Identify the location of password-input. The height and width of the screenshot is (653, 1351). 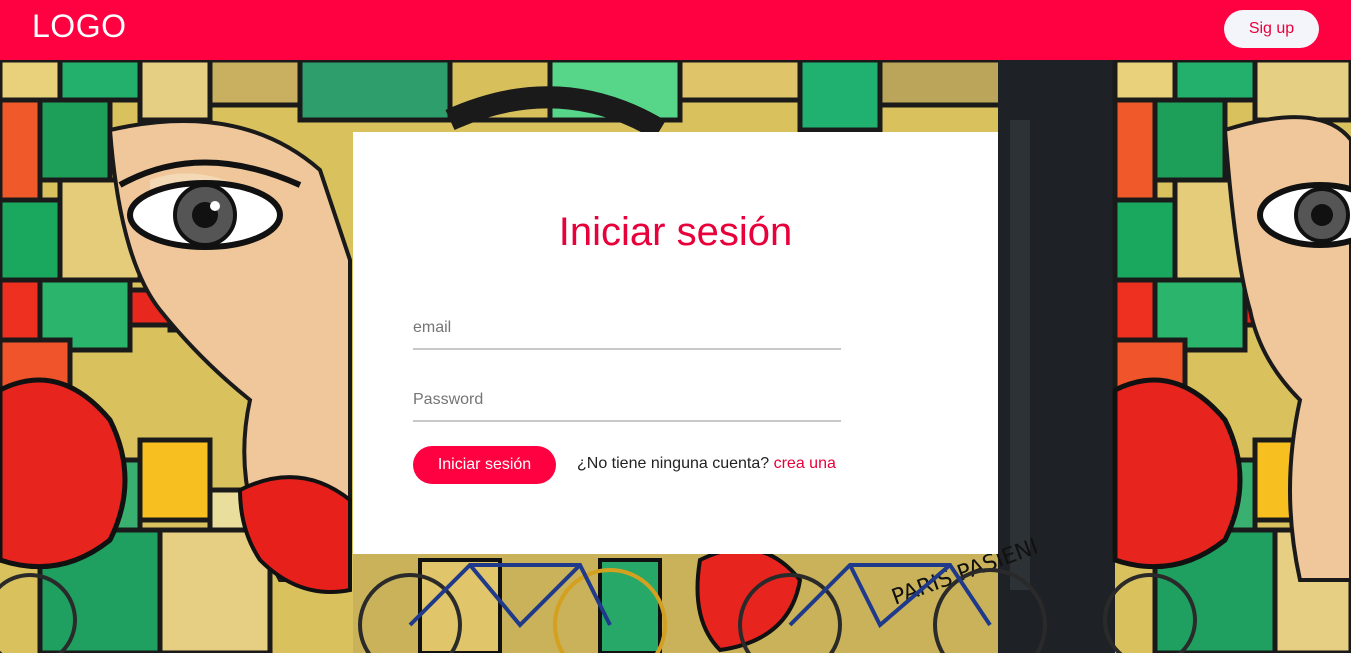
(627, 401).